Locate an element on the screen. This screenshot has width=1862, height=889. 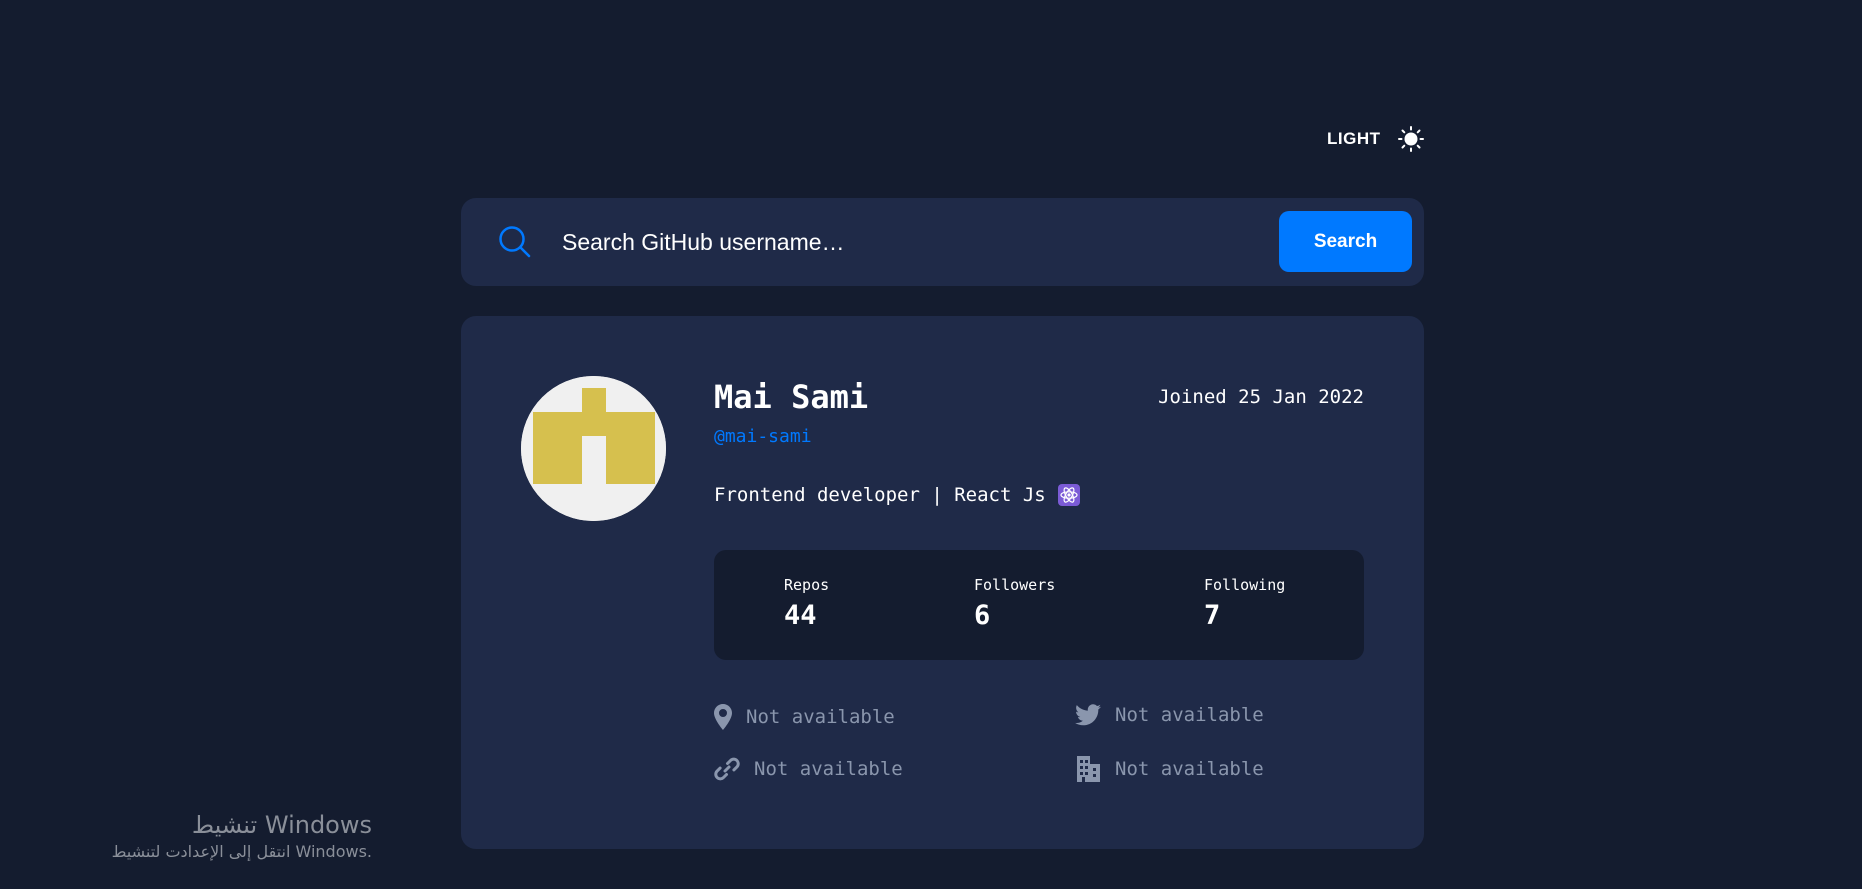
stat-value: 7 is located at coordinates (1212, 615).